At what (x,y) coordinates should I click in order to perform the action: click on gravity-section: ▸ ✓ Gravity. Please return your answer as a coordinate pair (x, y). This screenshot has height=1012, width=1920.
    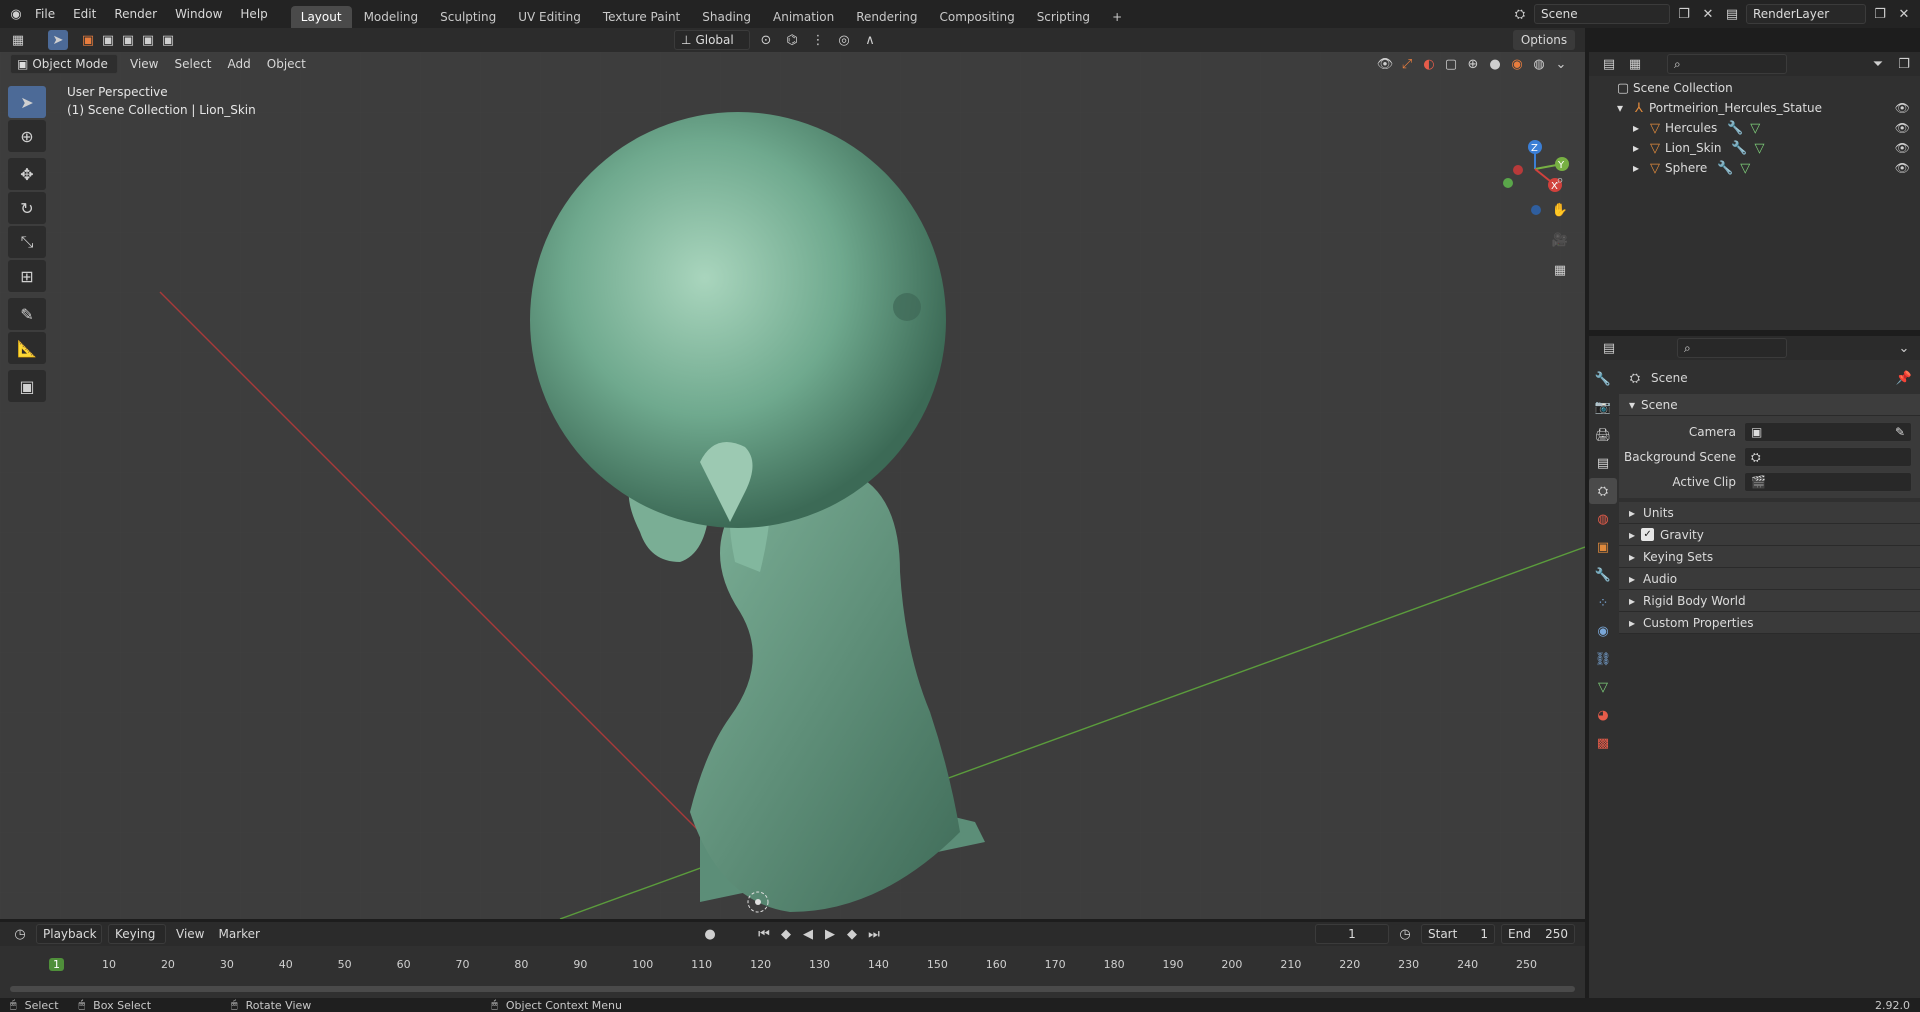
    Looking at the image, I should click on (1769, 535).